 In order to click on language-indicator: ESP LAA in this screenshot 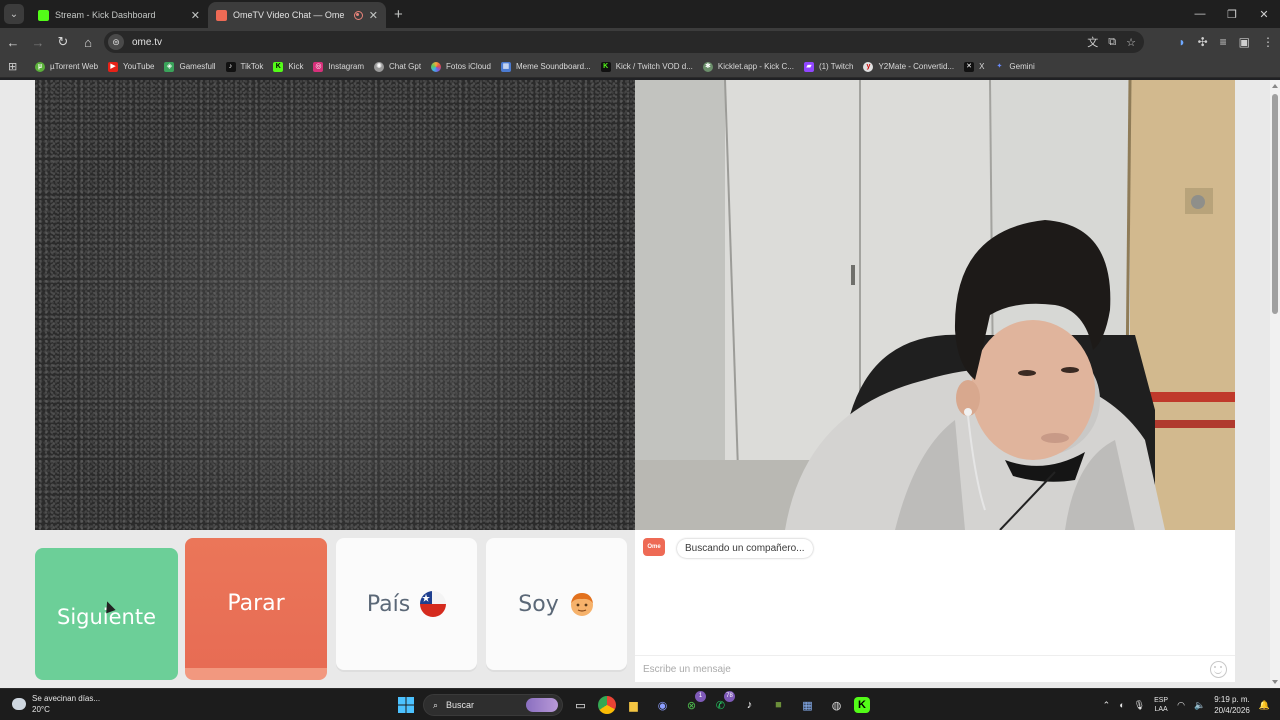, I will do `click(1161, 705)`.